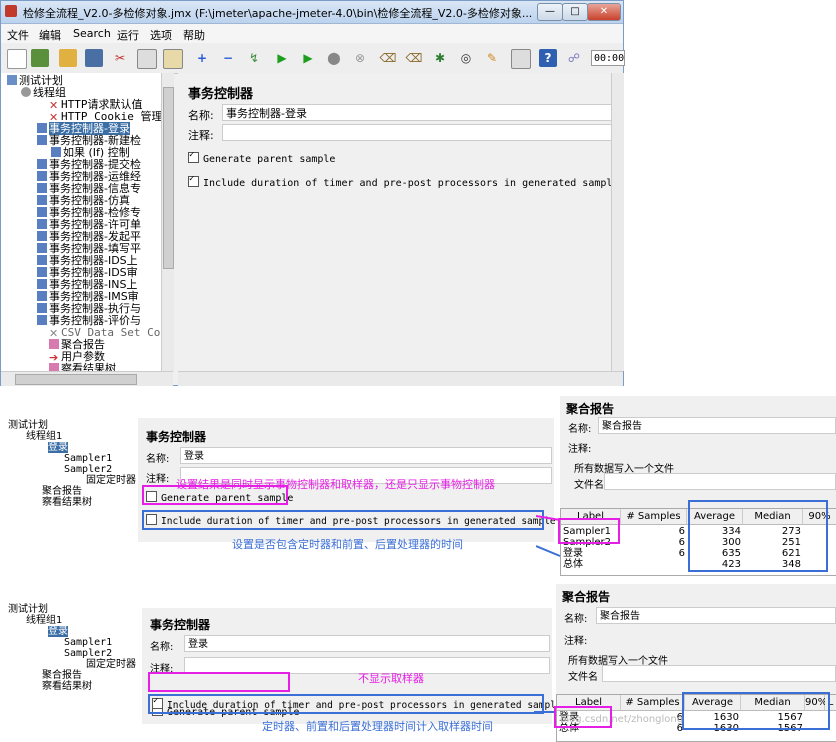 Image resolution: width=836 pixels, height=742 pixels. I want to click on menu-search: Search, so click(92, 33).